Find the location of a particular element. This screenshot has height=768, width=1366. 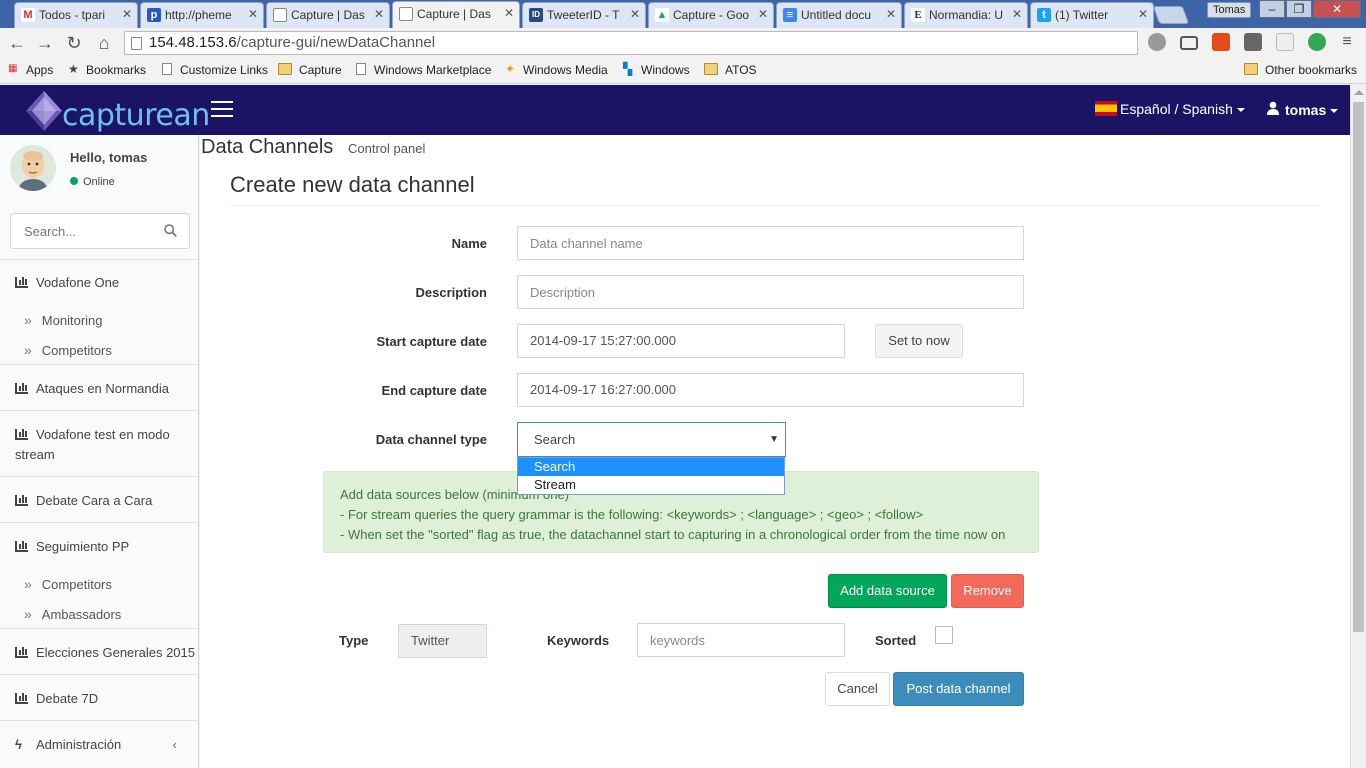

main-header: capturean Español / Spanish tomas is located at coordinates (675, 110).